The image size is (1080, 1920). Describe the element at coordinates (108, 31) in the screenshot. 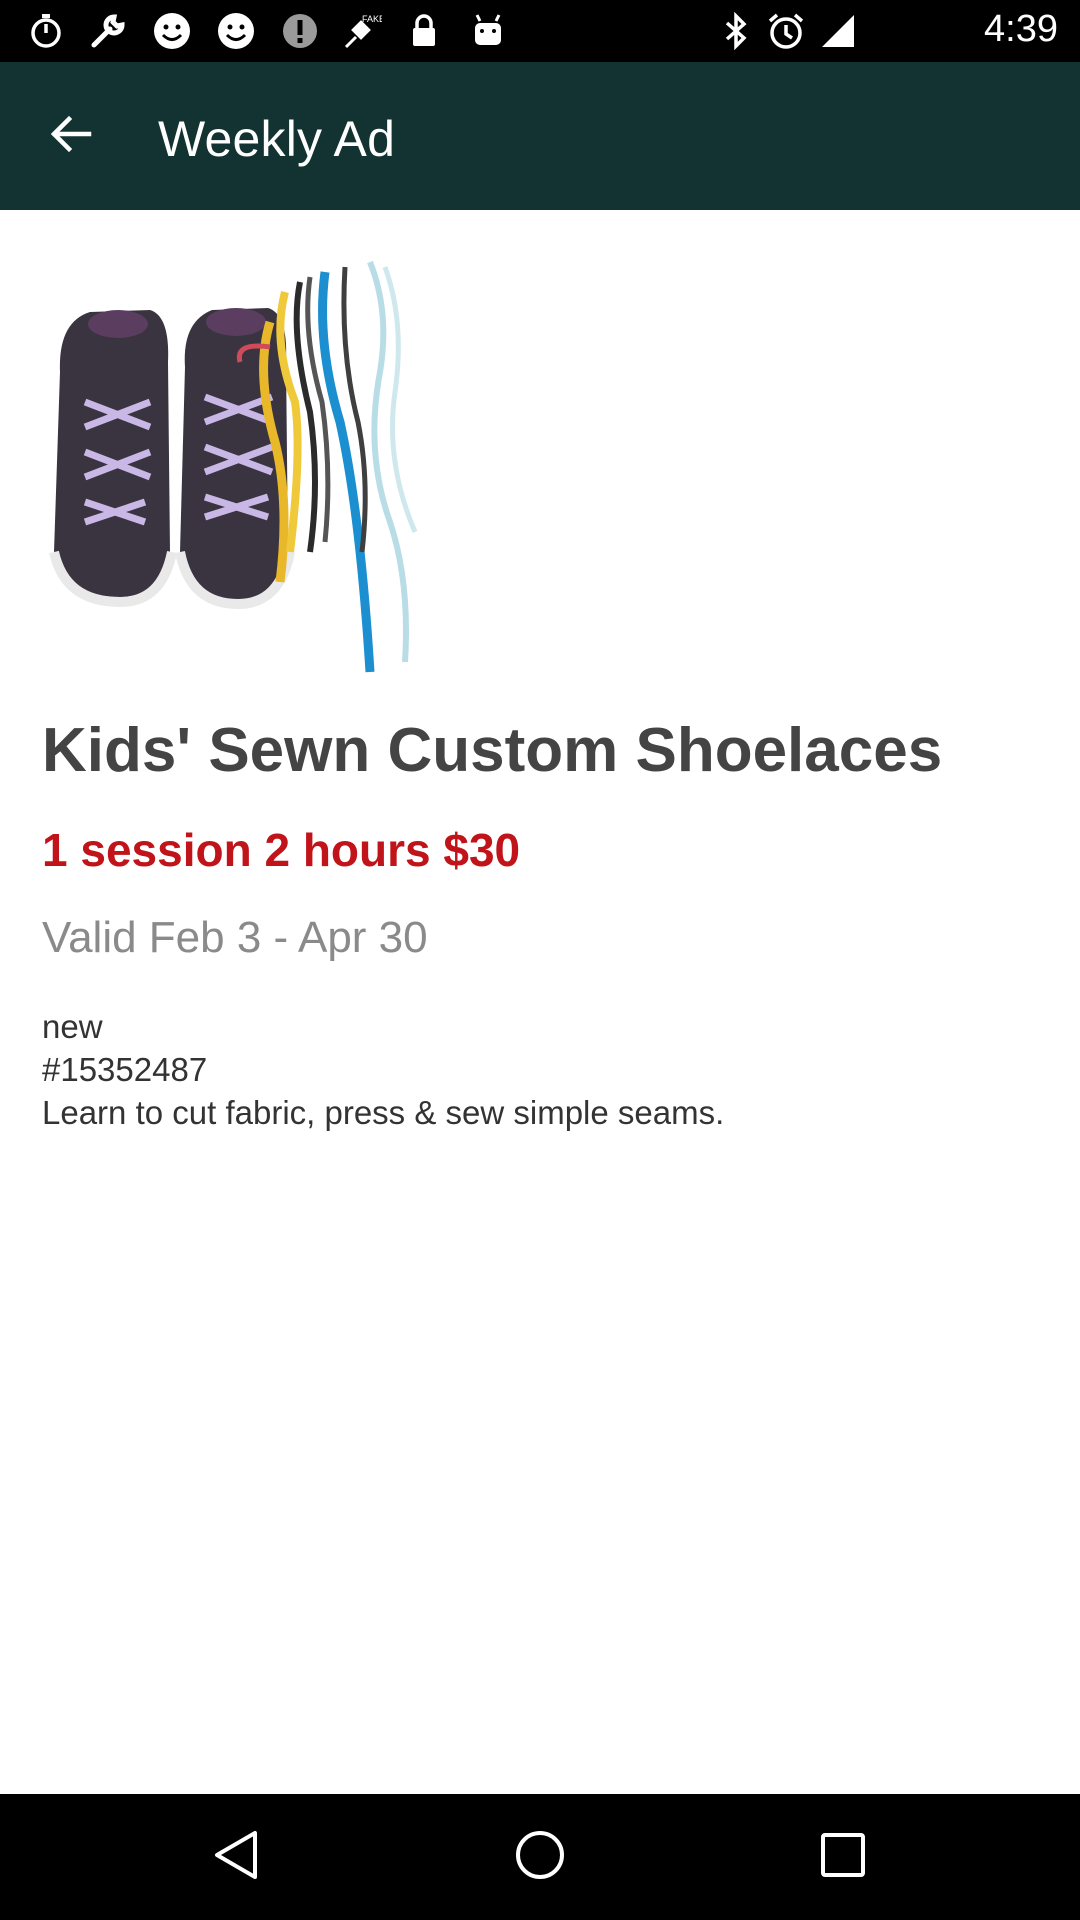

I see `wrench-icon` at that location.